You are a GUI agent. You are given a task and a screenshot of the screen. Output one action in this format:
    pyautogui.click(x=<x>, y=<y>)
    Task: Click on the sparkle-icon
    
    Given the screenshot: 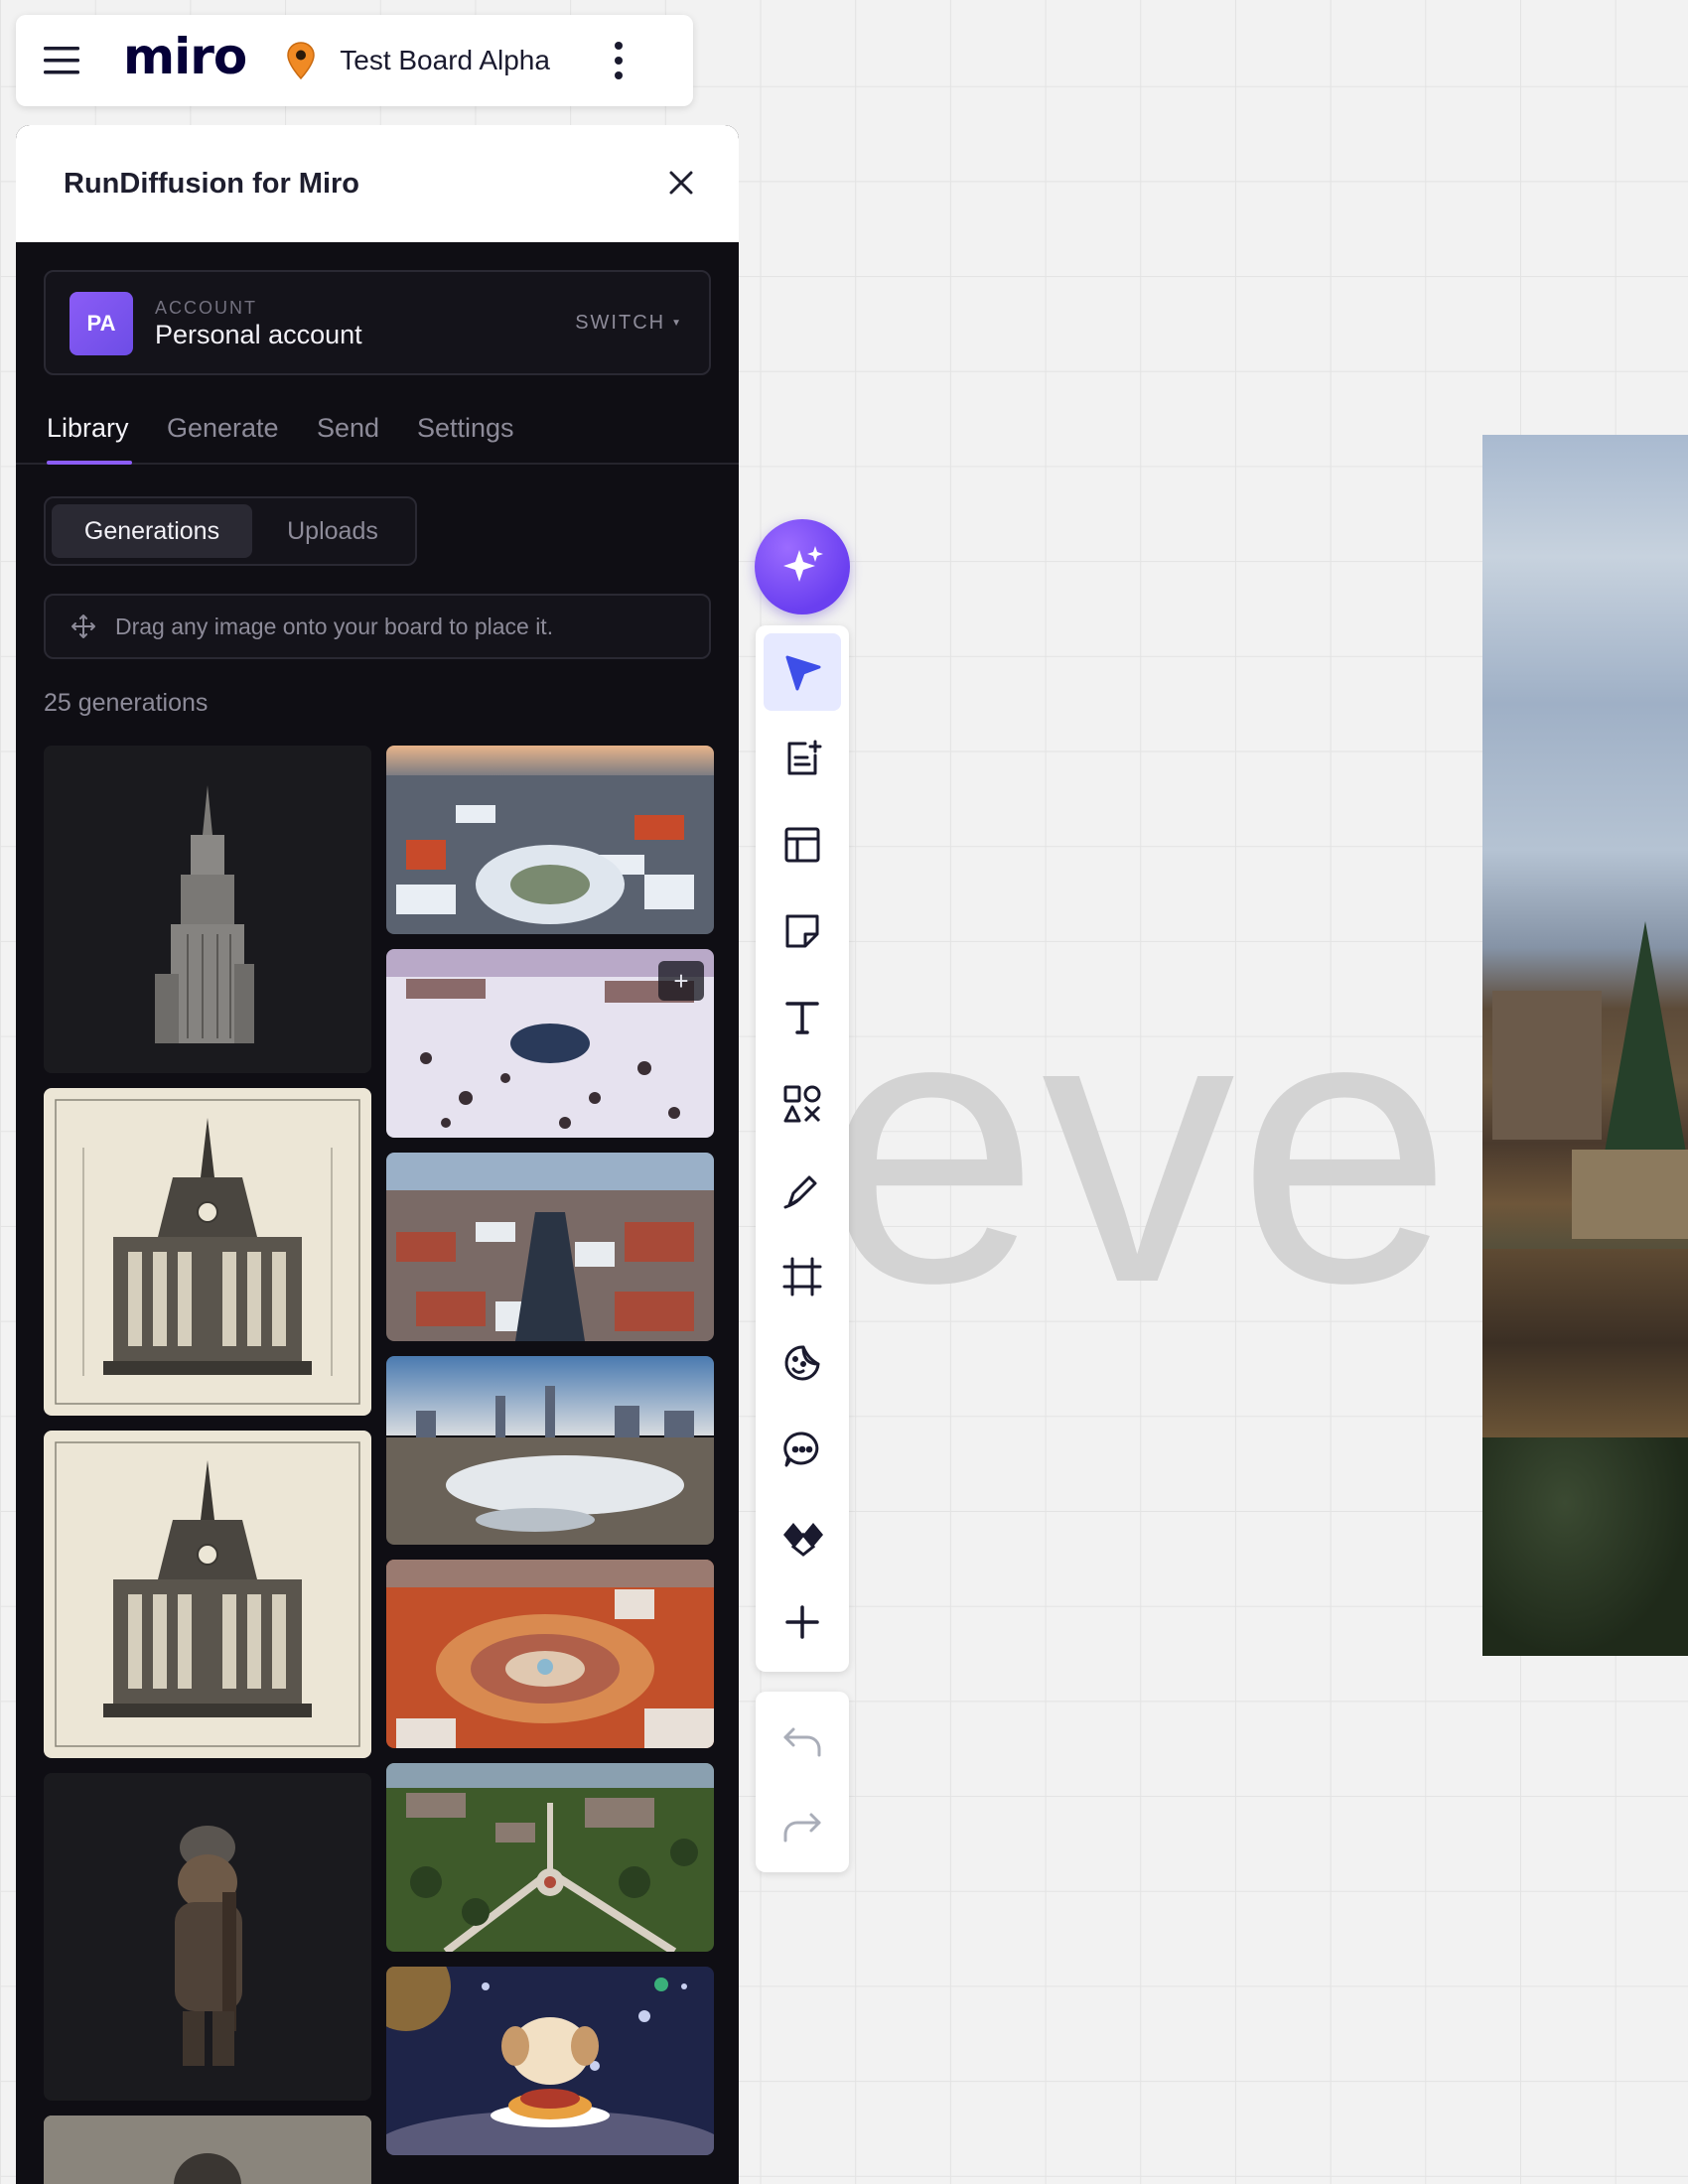 What is the action you would take?
    pyautogui.click(x=803, y=564)
    